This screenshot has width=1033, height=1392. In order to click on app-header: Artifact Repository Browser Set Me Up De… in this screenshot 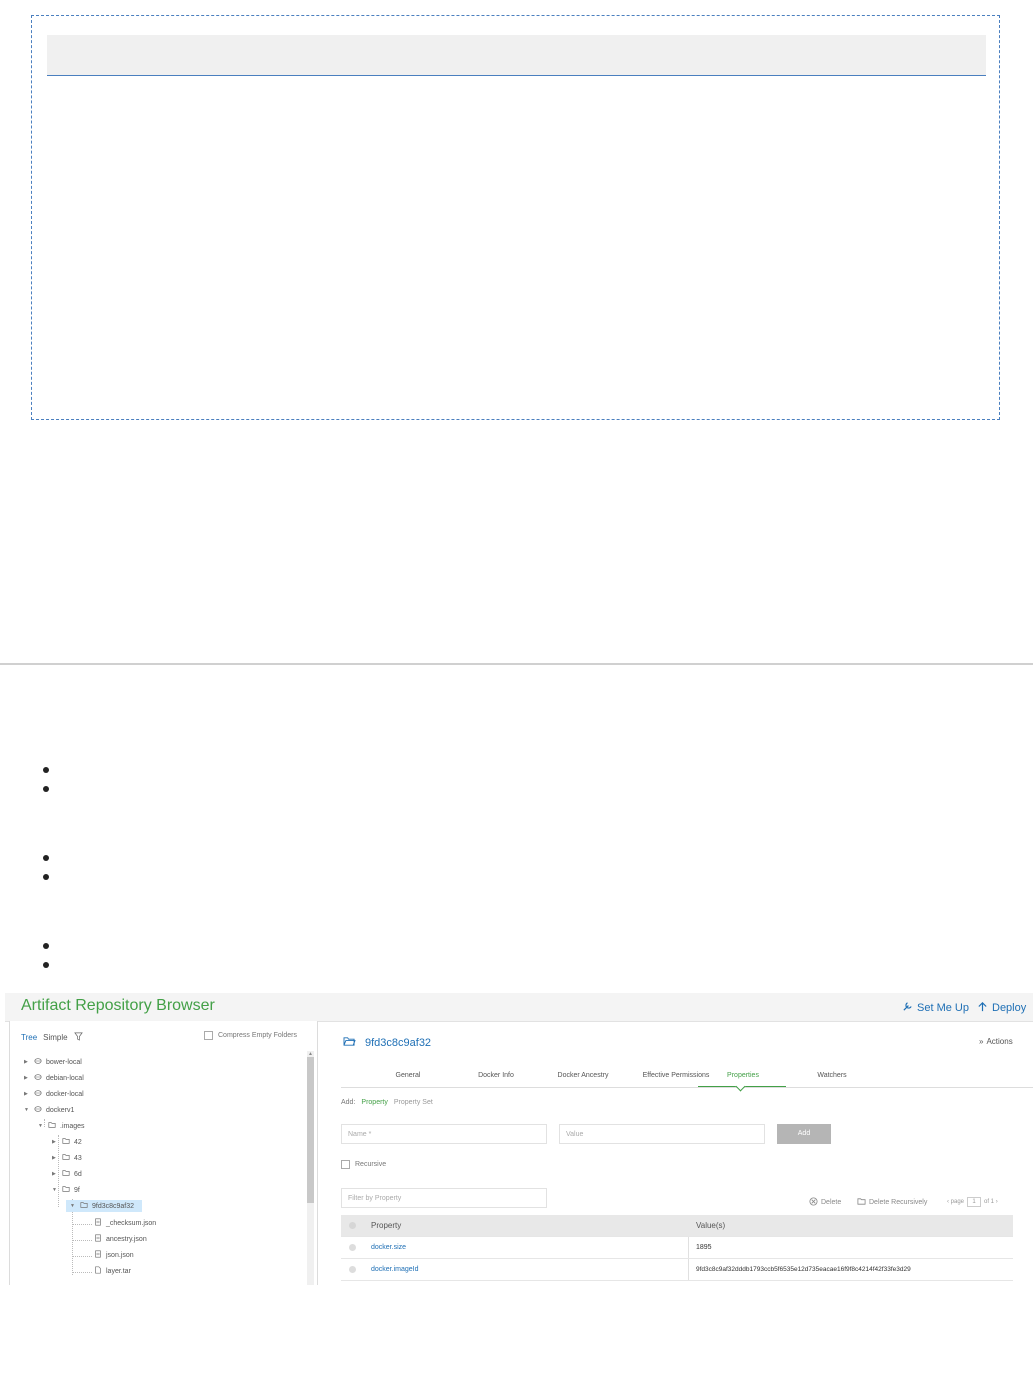, I will do `click(519, 1007)`.